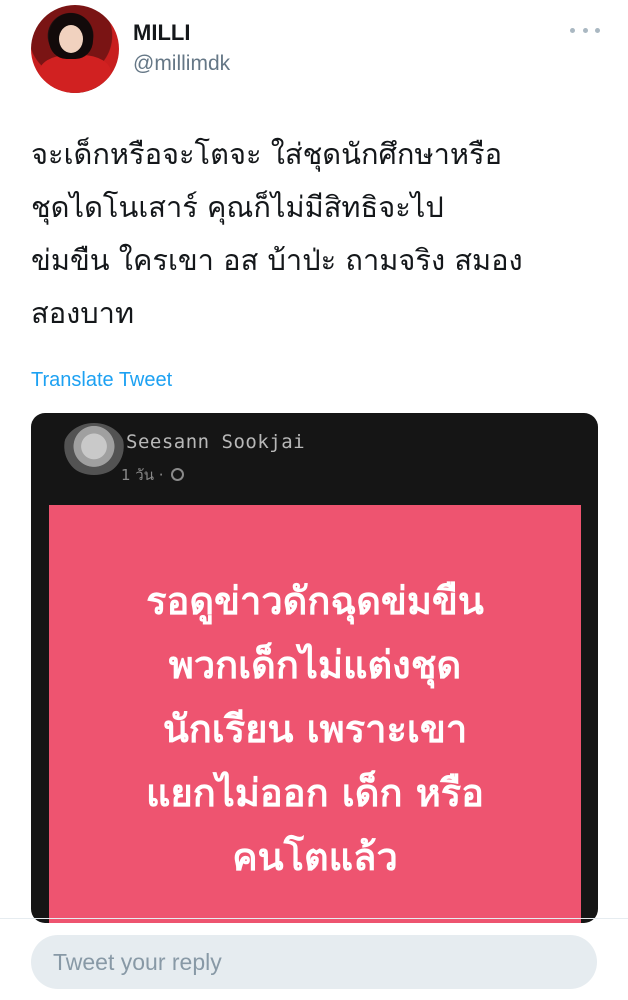 The image size is (628, 1000). Describe the element at coordinates (83, 313) in the screenshot. I see `tweet-text-line: สองบาท` at that location.